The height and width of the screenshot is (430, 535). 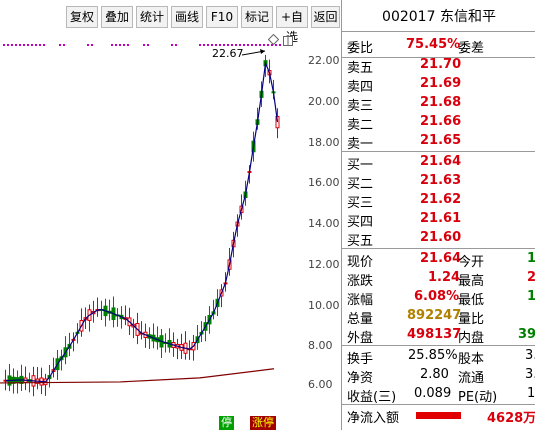 I want to click on stat-label: 总量, so click(x=360, y=319).